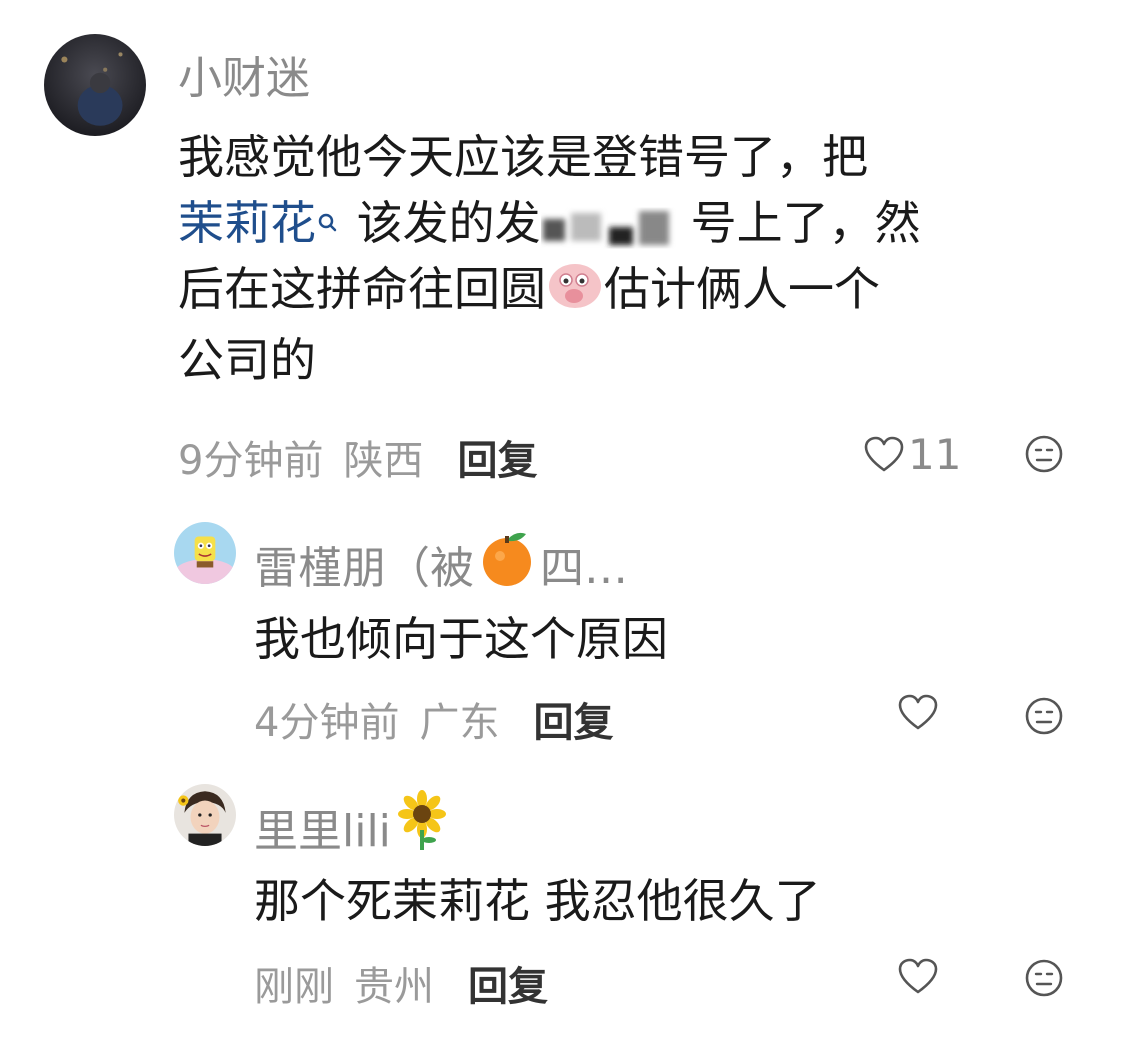 The image size is (1130, 1039). Describe the element at coordinates (322, 831) in the screenshot. I see `username-text: 里里lili` at that location.